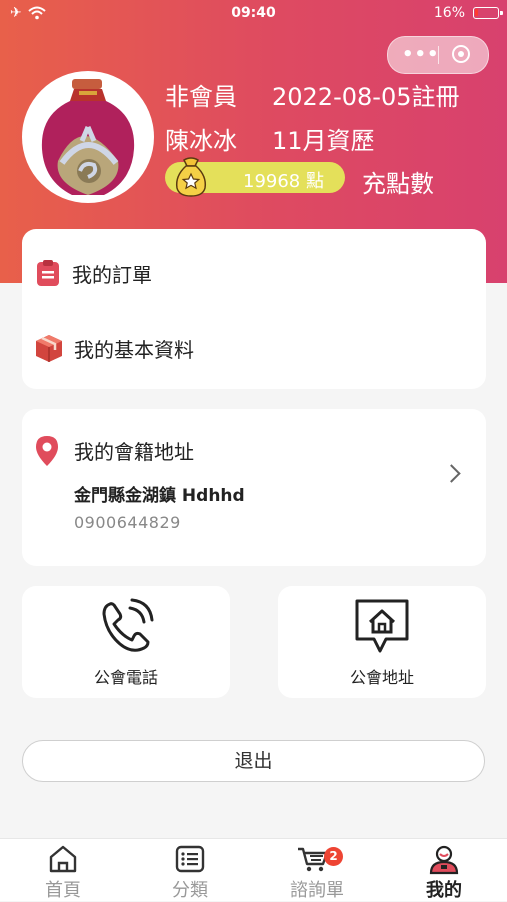  I want to click on battery-percent: 16%, so click(449, 13).